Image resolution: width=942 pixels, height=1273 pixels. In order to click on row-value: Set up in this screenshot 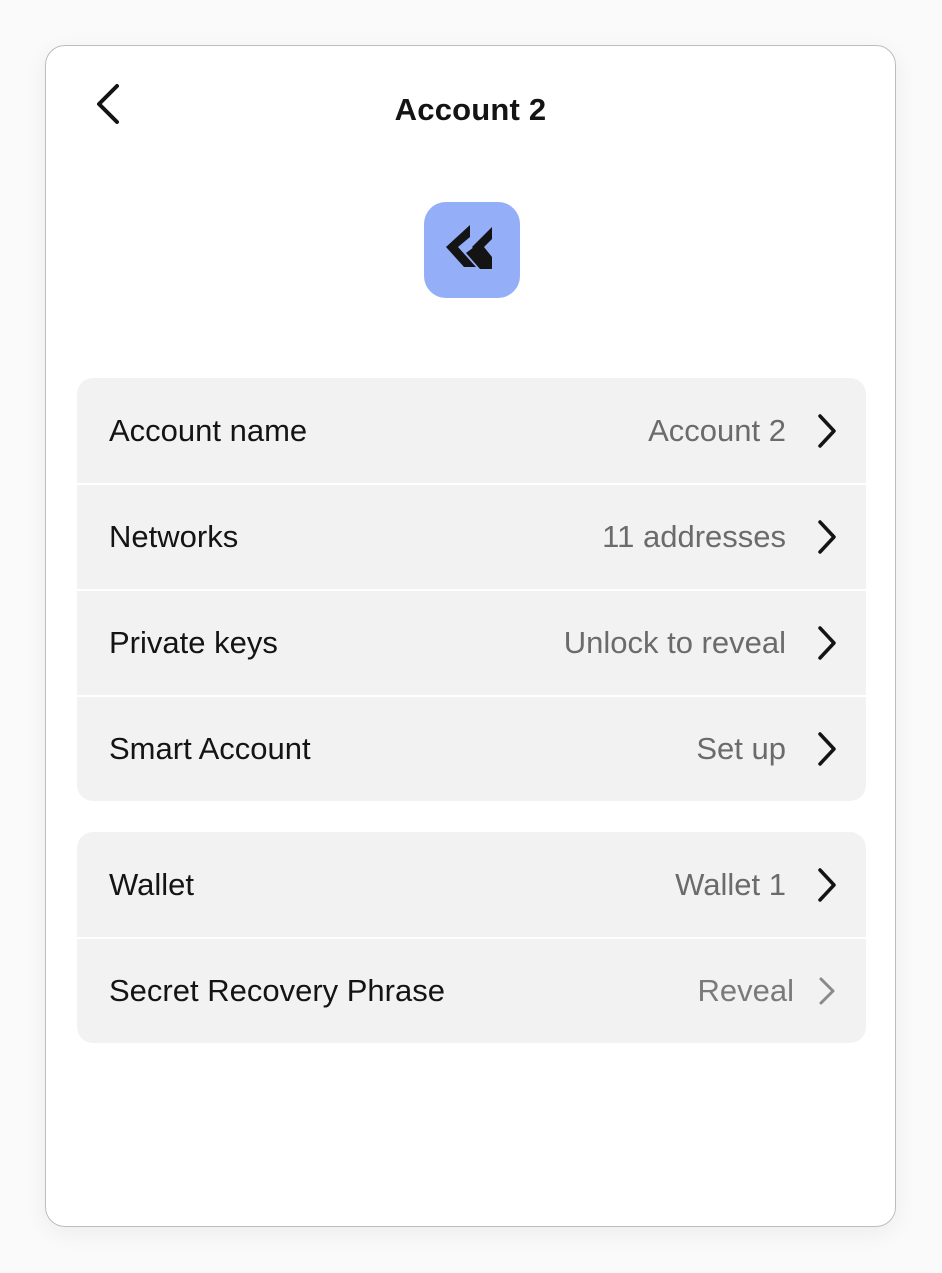, I will do `click(741, 748)`.